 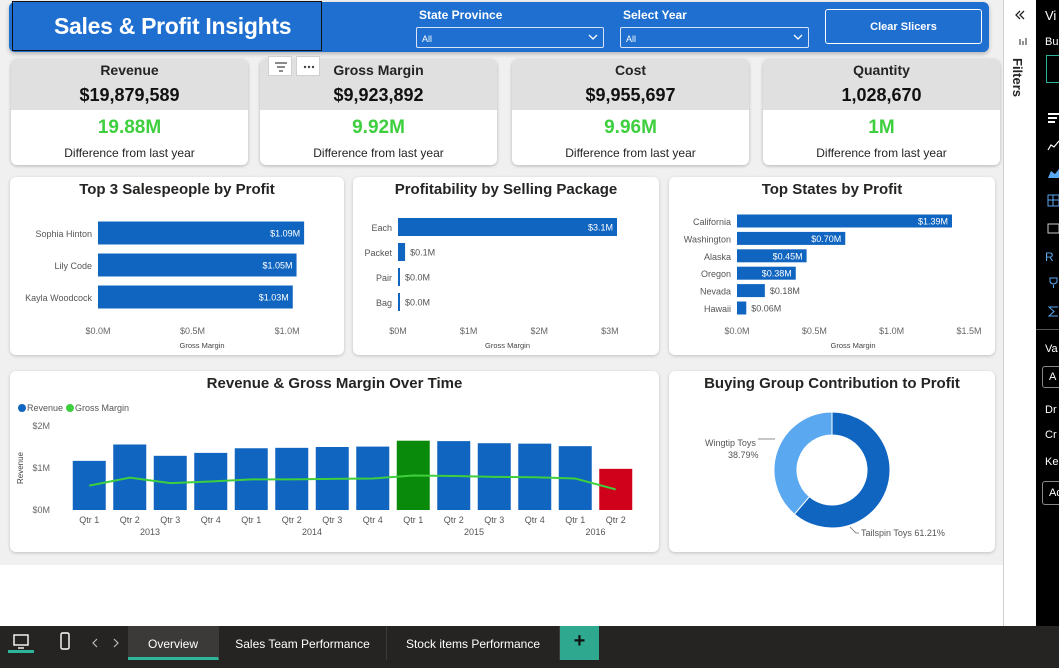 I want to click on stacked-bar-icon, so click(x=1053, y=118).